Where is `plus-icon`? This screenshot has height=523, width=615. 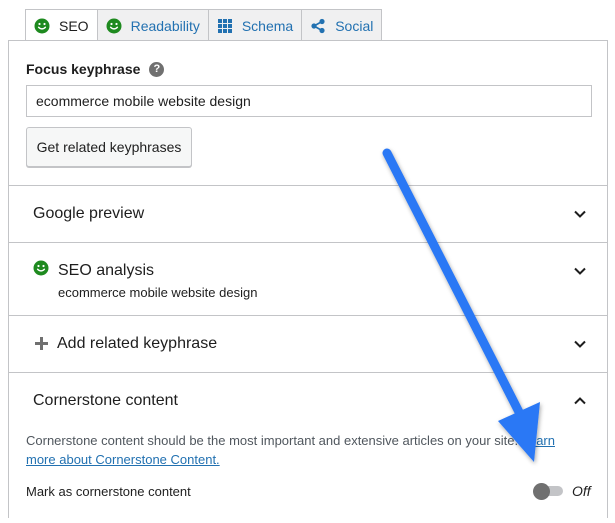
plus-icon is located at coordinates (41, 343).